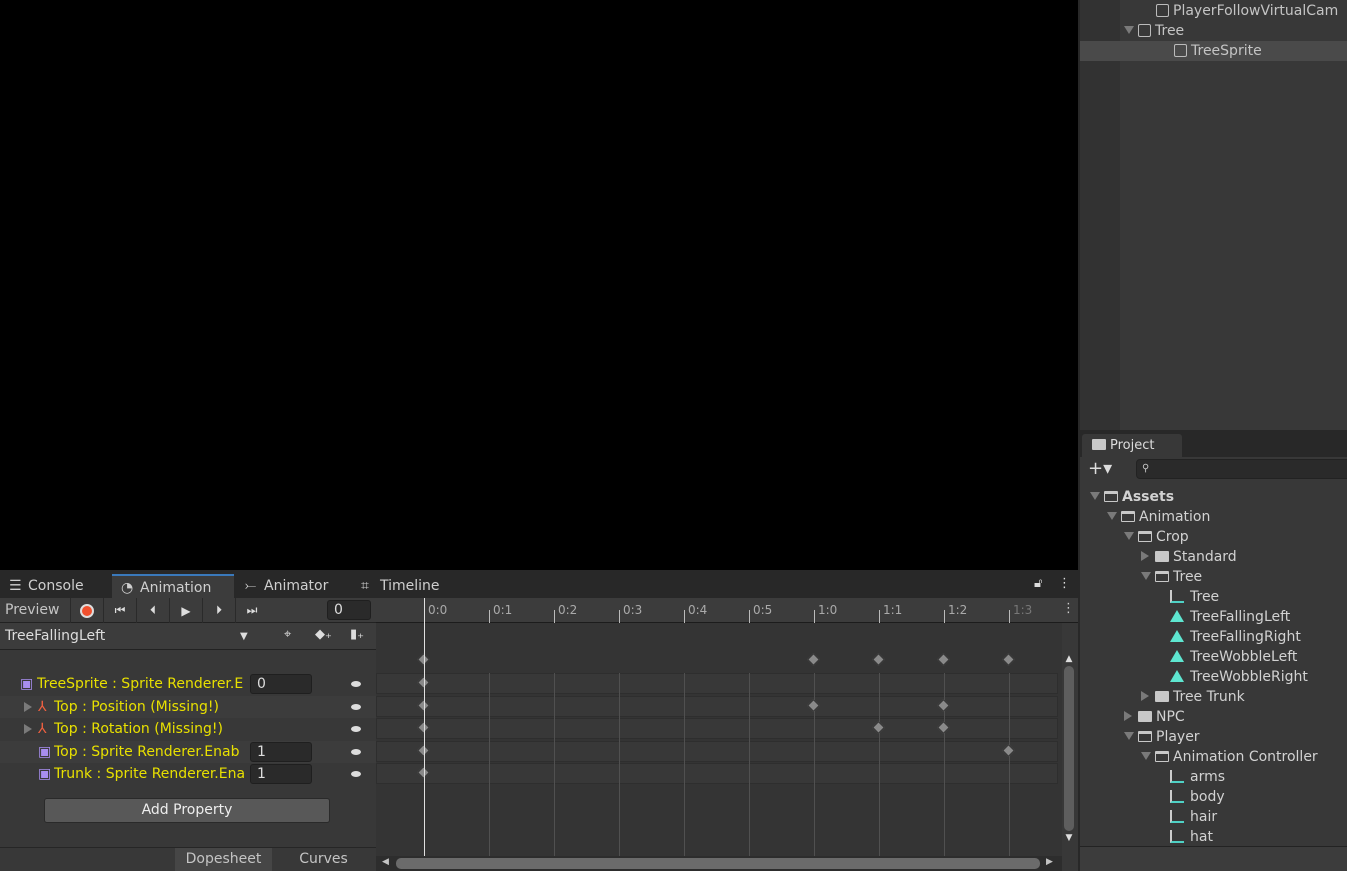 This screenshot has height=871, width=1347. I want to click on dopesheet-tab: Dopesheet, so click(223, 859).